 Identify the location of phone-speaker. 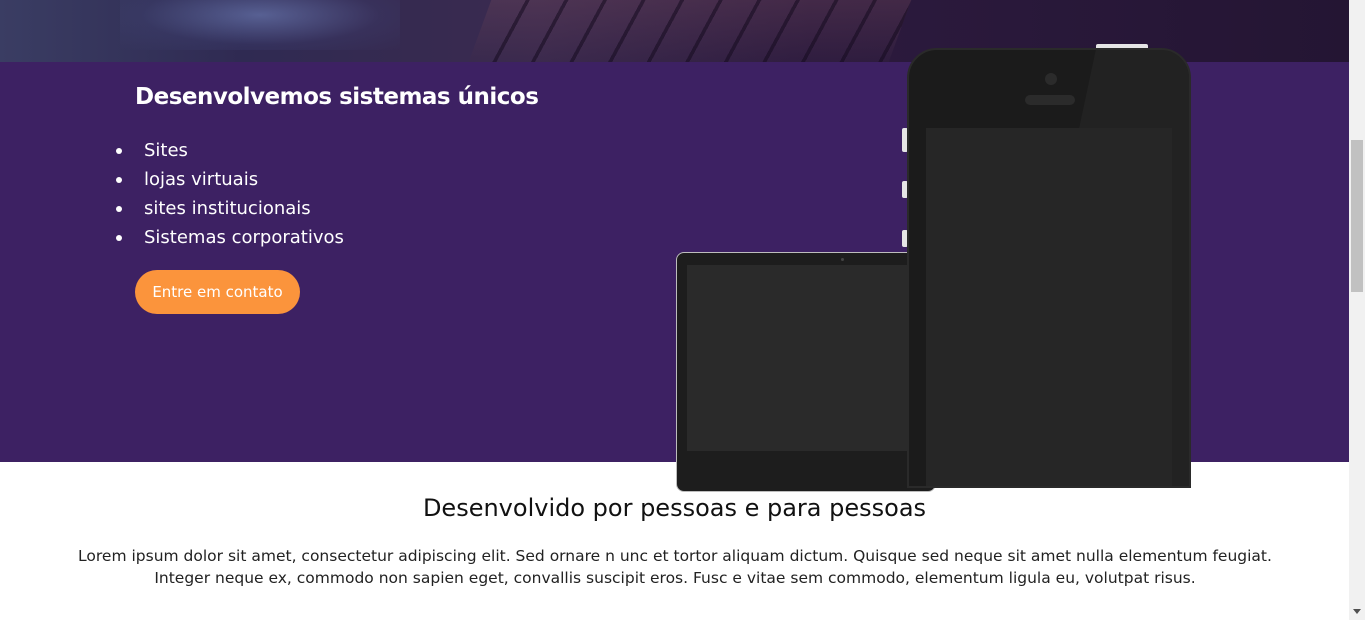
(1050, 100).